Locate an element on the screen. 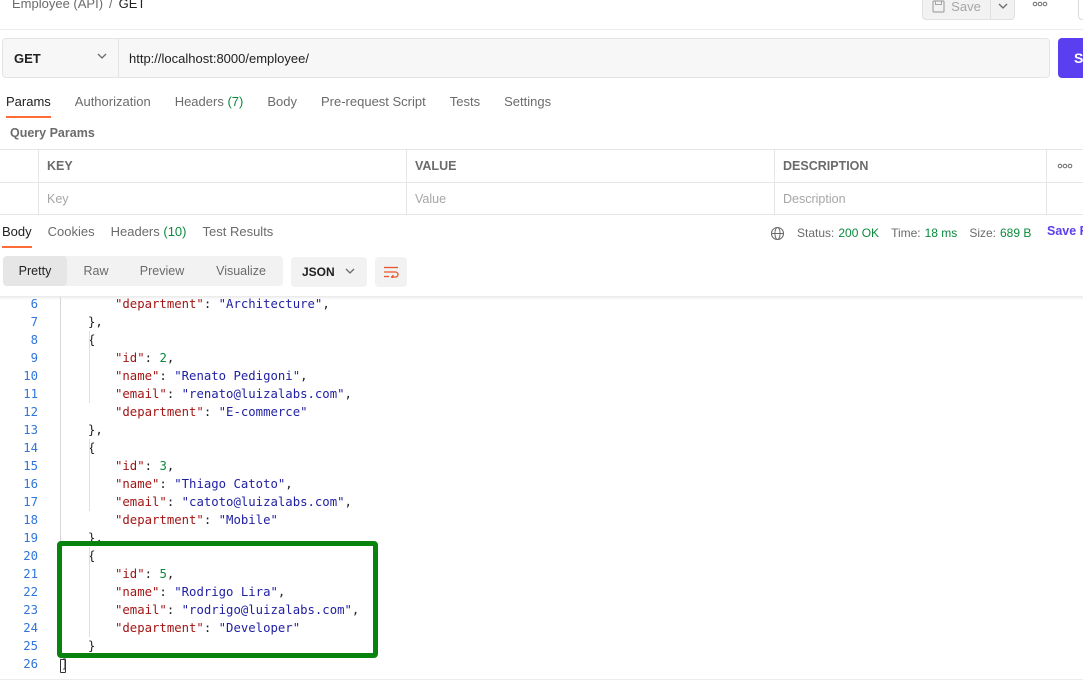  save-dropdown-button is located at coordinates (1002, 9).